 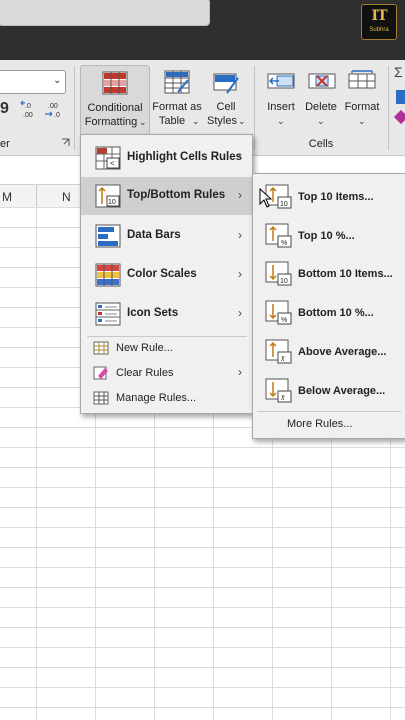 I want to click on cell-styles-button: Cell Styles ⌄, so click(x=226, y=100).